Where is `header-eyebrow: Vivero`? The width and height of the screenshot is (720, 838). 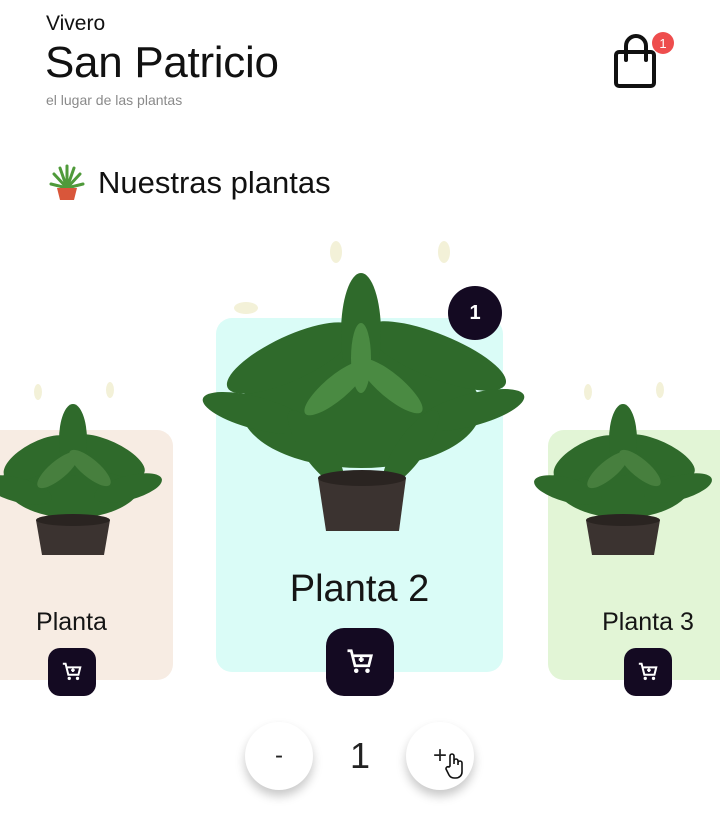 header-eyebrow: Vivero is located at coordinates (76, 23).